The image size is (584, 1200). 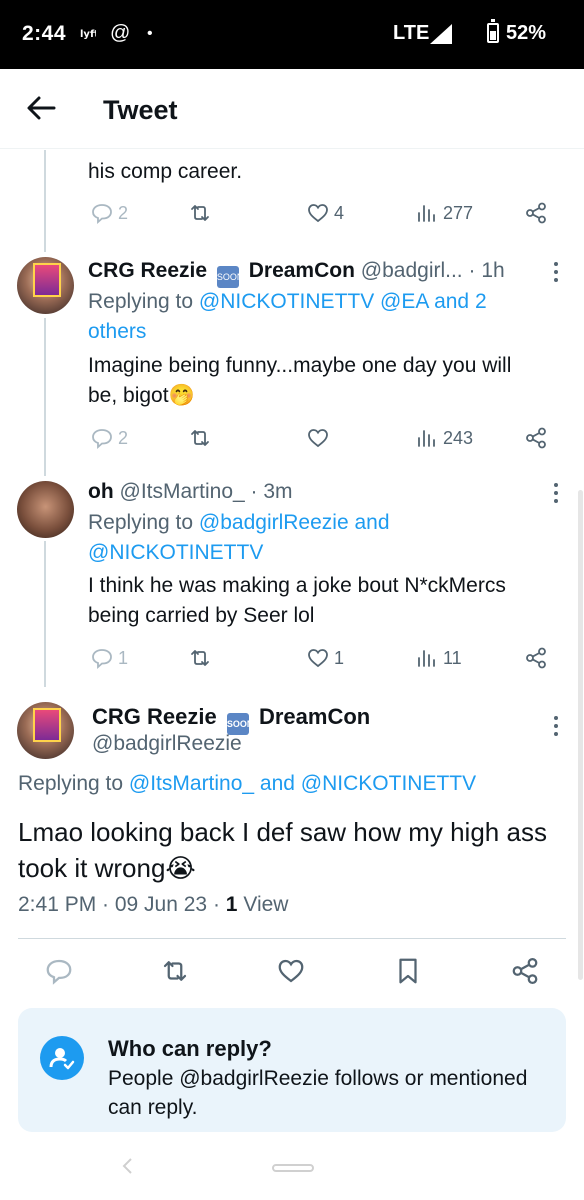 I want to click on thread-line, so click(x=45, y=397).